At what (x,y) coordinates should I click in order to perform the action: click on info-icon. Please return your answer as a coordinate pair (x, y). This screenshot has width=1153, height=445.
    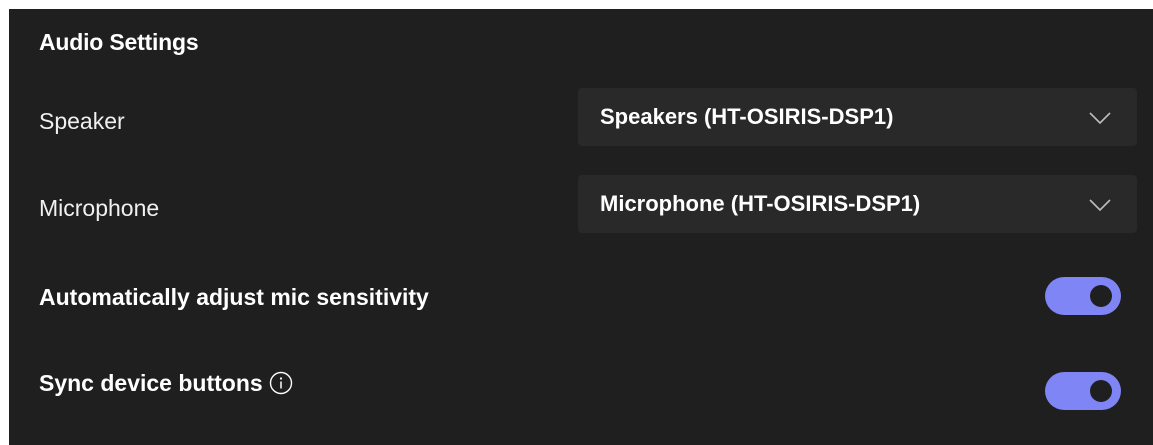
    Looking at the image, I should click on (281, 383).